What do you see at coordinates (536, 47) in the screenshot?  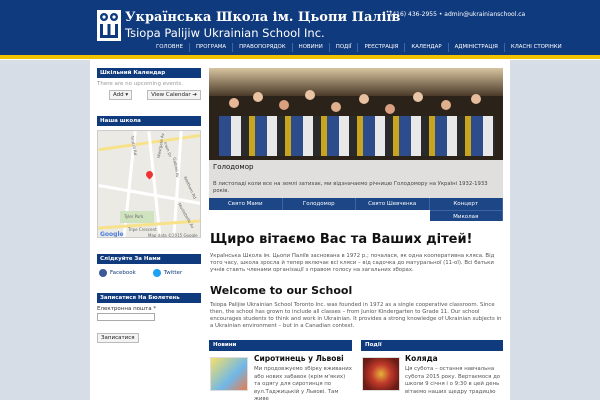 I see `nav-class-pages: КЛАСНІ СТОРІНКИ` at bounding box center [536, 47].